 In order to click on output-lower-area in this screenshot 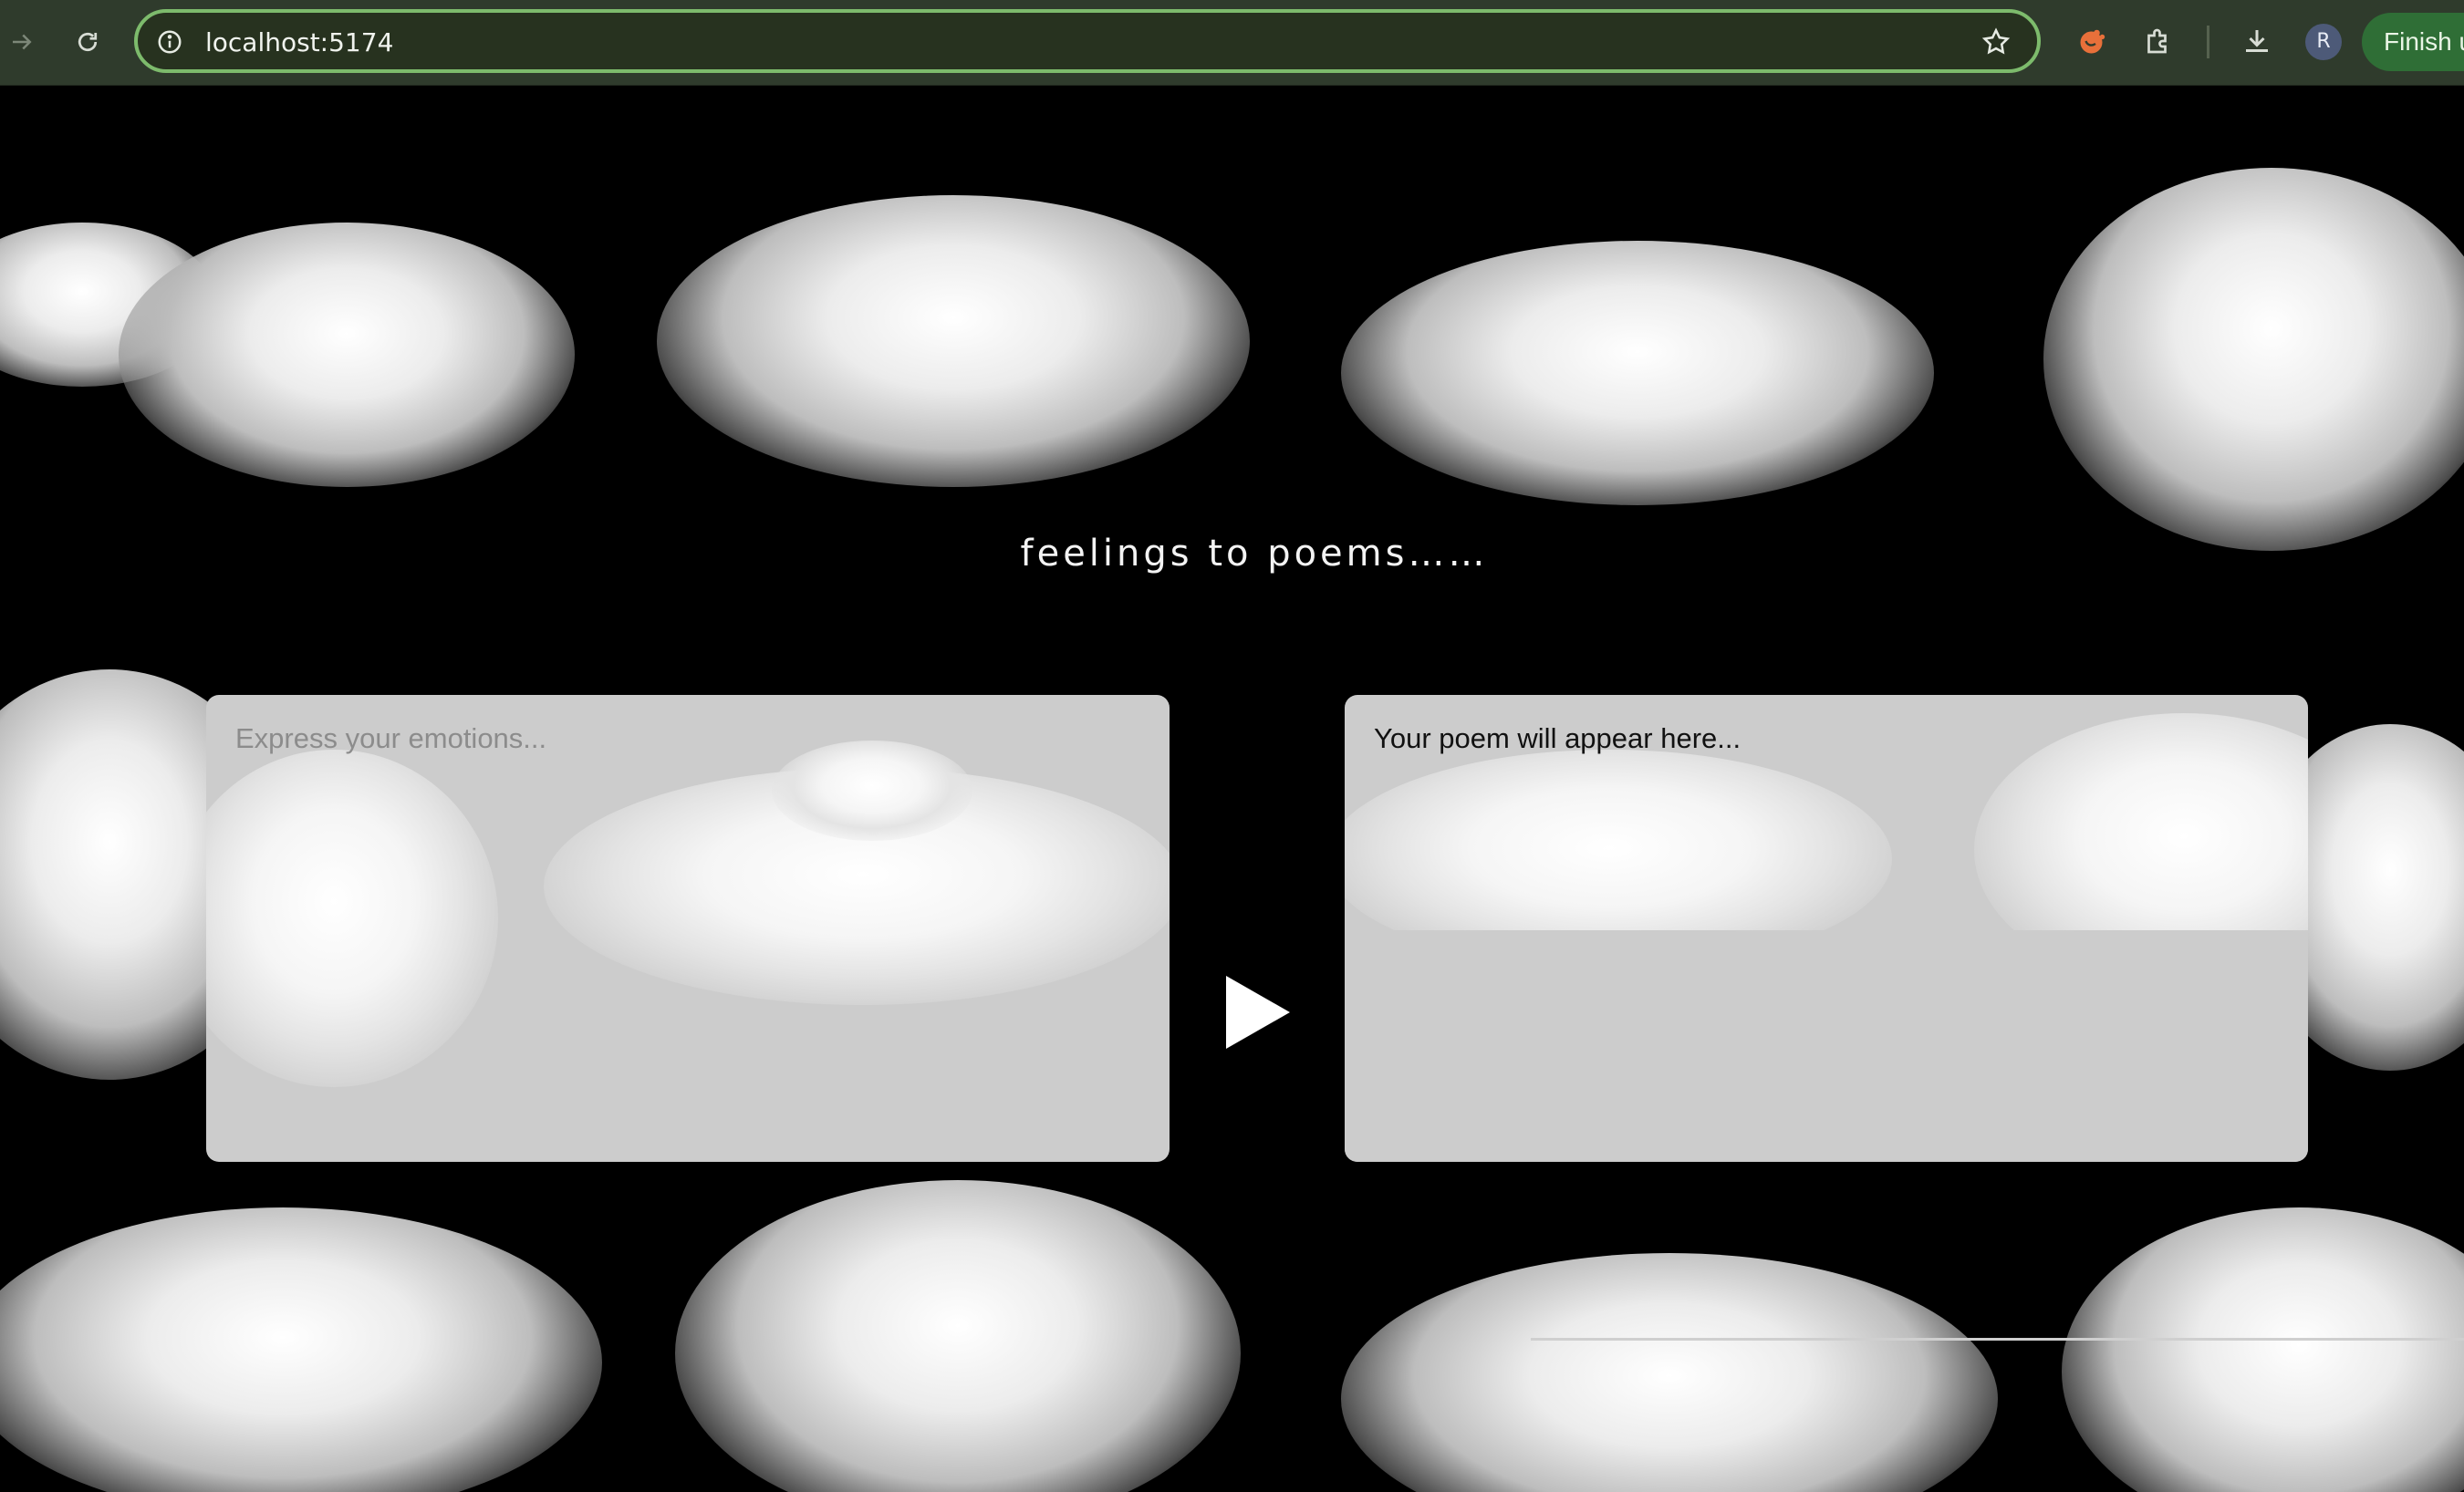, I will do `click(1826, 1046)`.